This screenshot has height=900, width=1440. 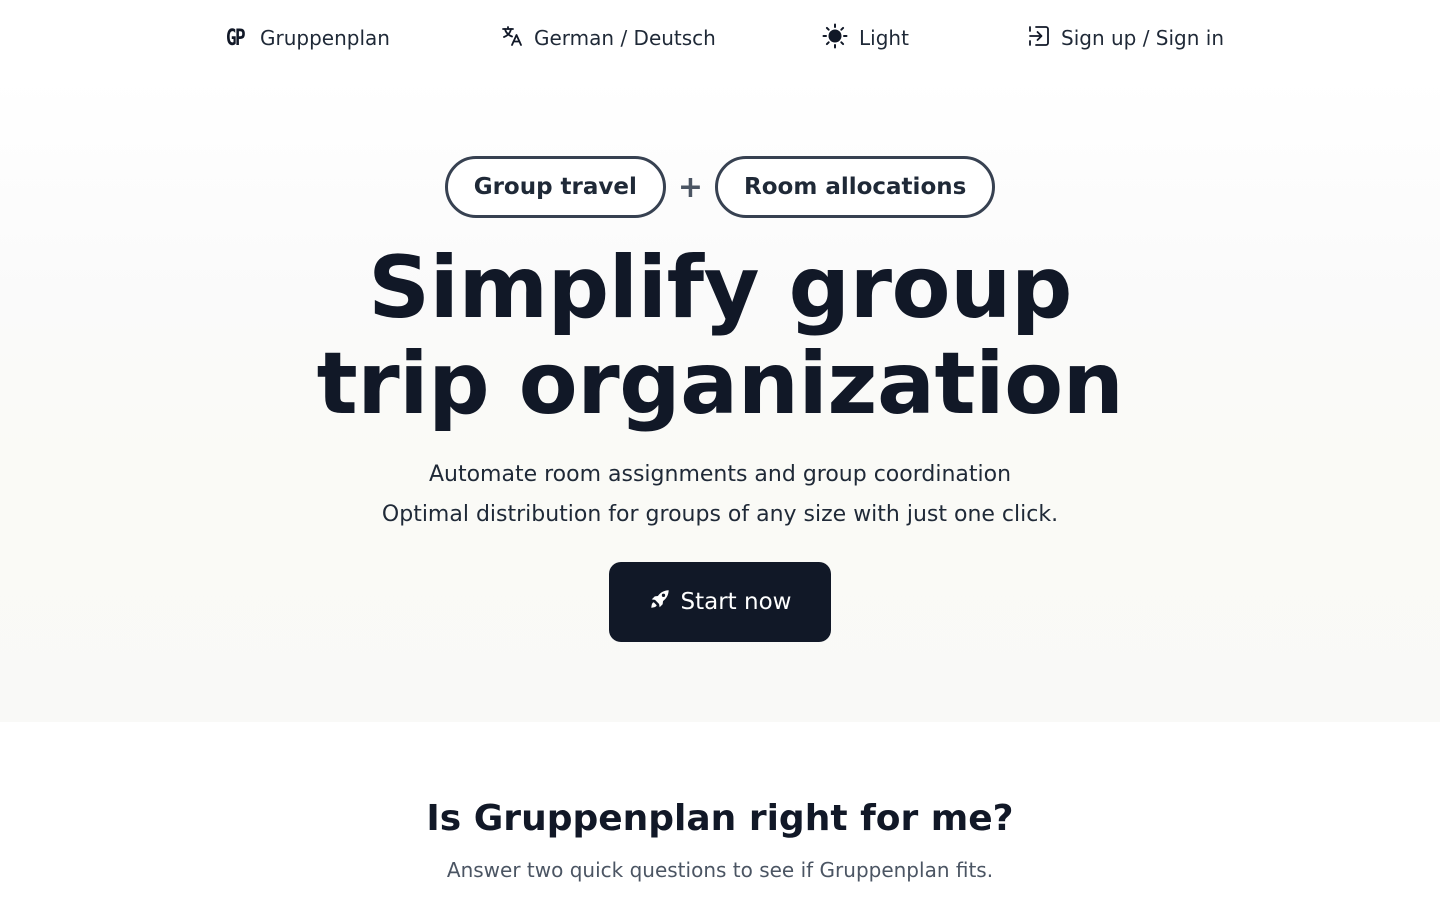 I want to click on pill-group-travel: Group travel, so click(x=555, y=187).